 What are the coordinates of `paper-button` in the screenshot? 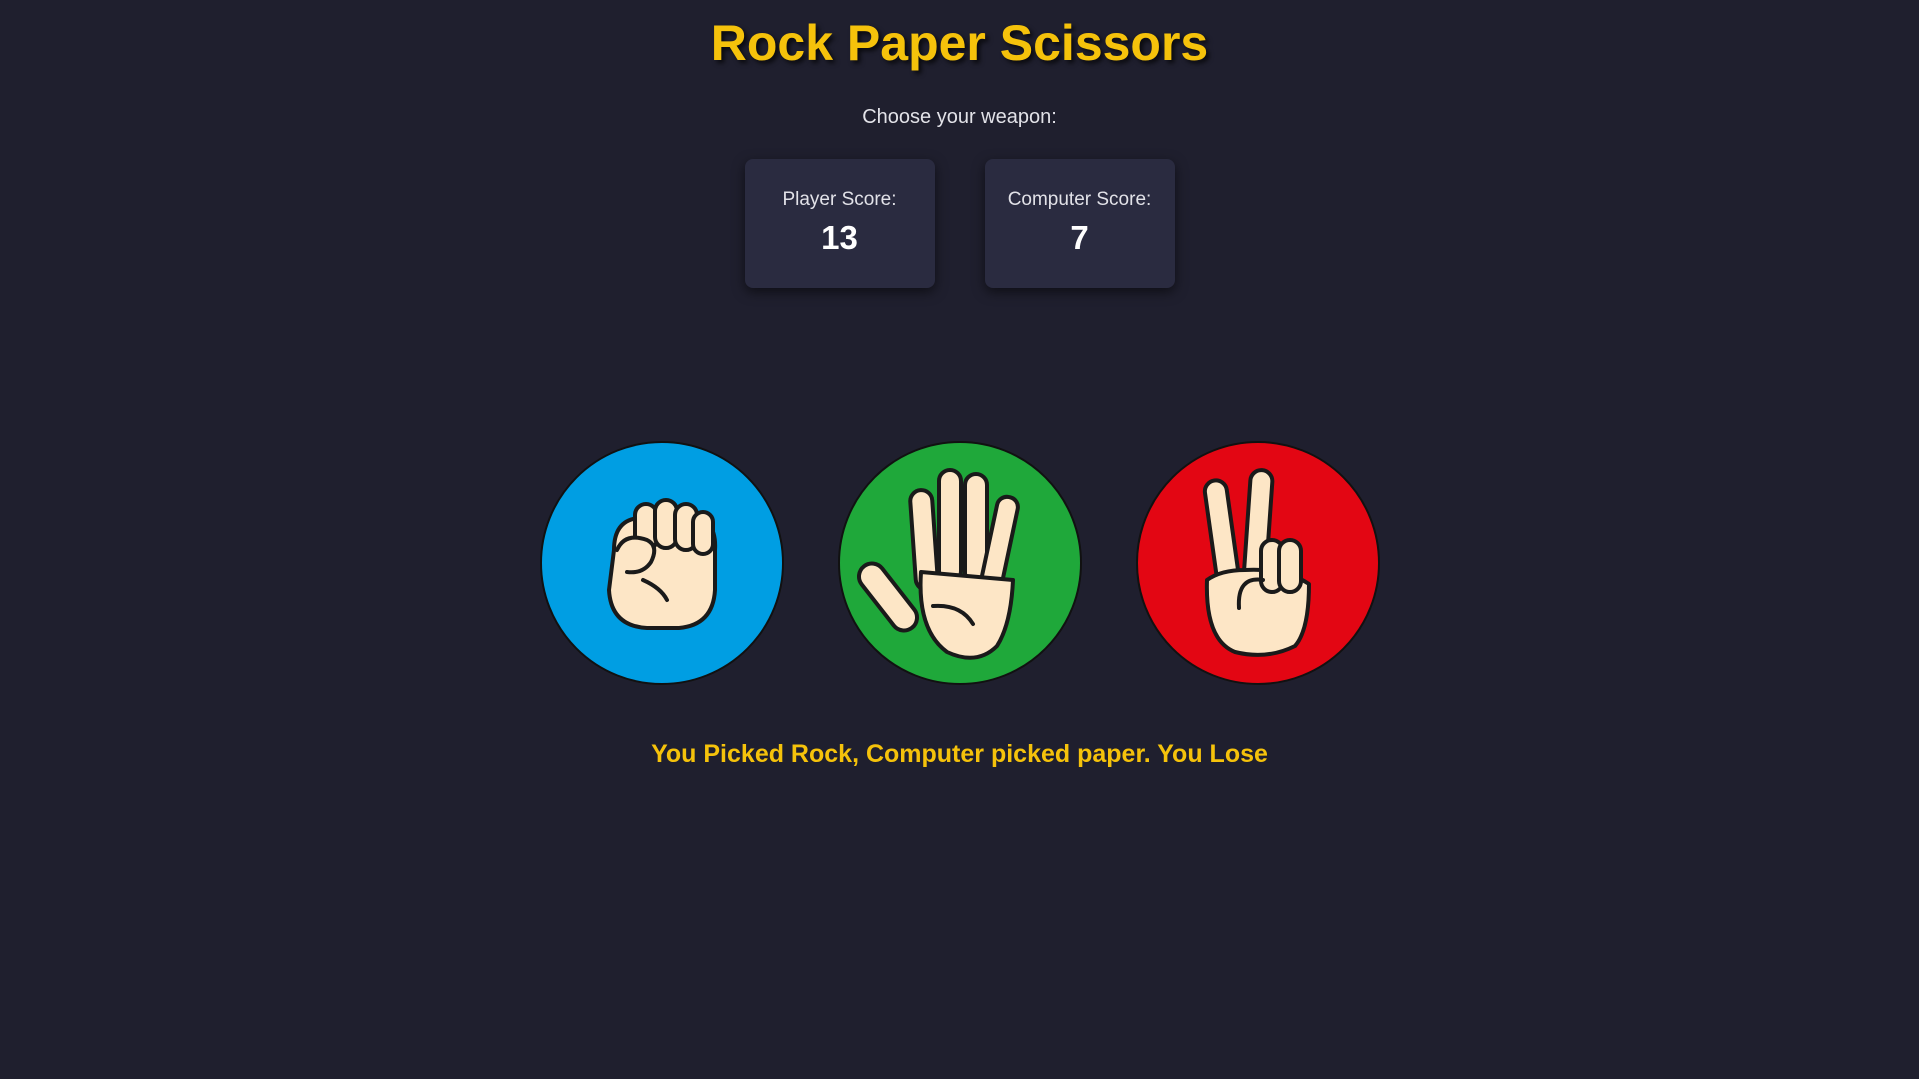 It's located at (960, 563).